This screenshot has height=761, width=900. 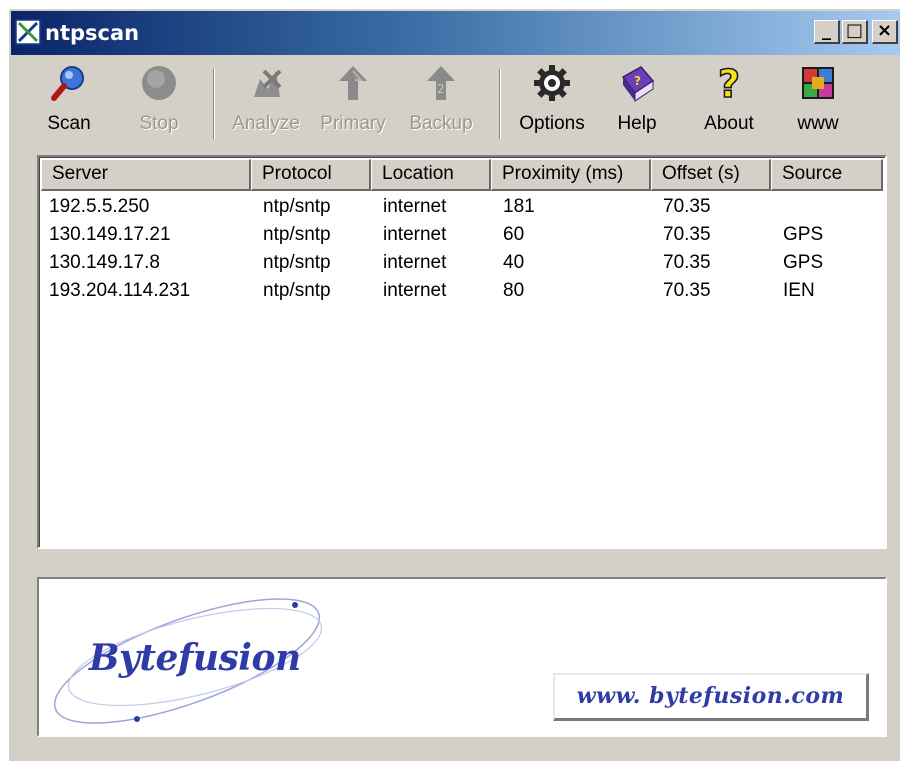 I want to click on proximity-cell: 40, so click(x=514, y=262).